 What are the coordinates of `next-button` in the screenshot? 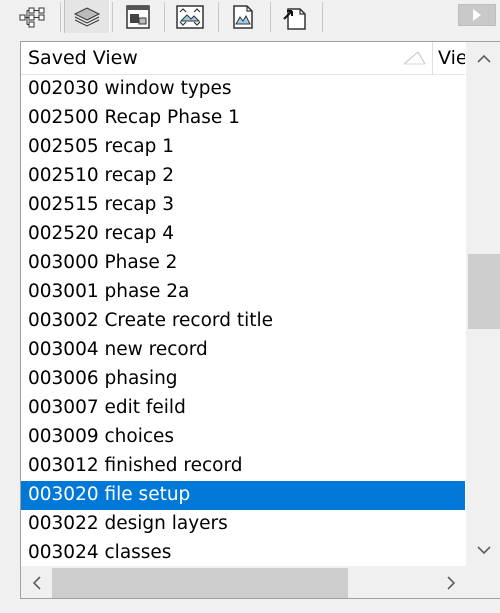 It's located at (477, 15).